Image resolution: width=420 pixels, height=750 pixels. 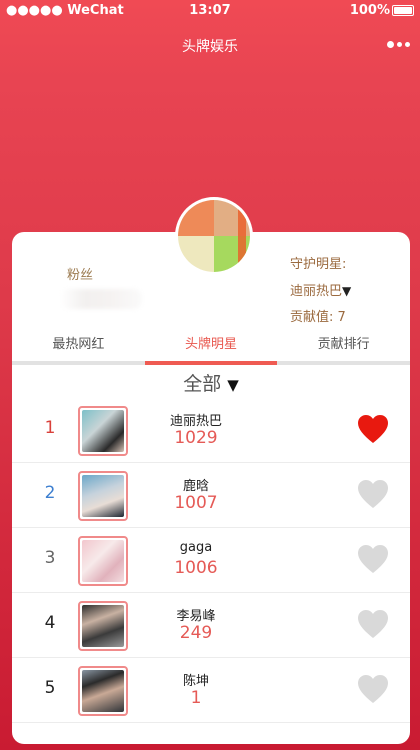 What do you see at coordinates (195, 486) in the screenshot?
I see `star-name: 鹿晗` at bounding box center [195, 486].